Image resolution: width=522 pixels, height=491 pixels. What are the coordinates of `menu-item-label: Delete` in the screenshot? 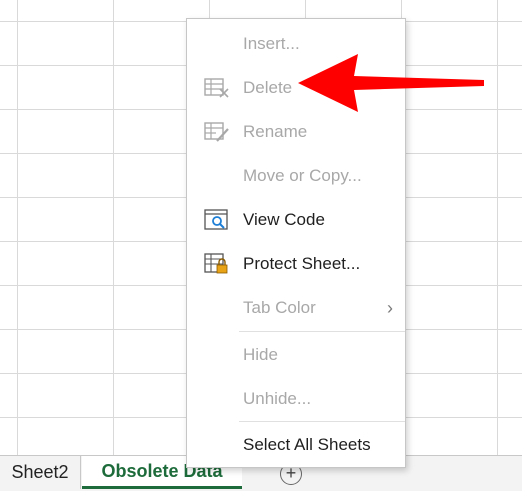 It's located at (268, 87).